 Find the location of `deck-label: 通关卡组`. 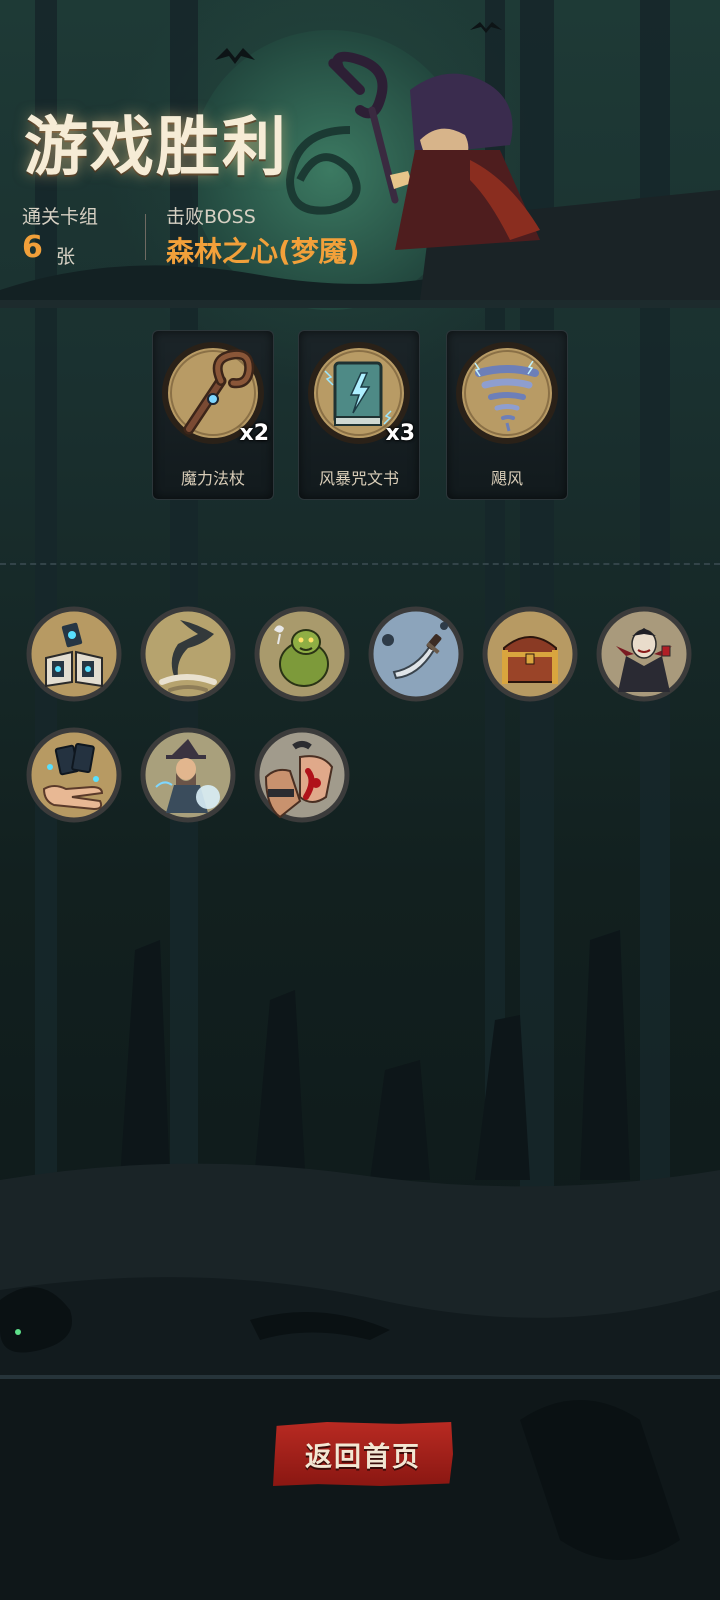

deck-label: 通关卡组 is located at coordinates (60, 217).